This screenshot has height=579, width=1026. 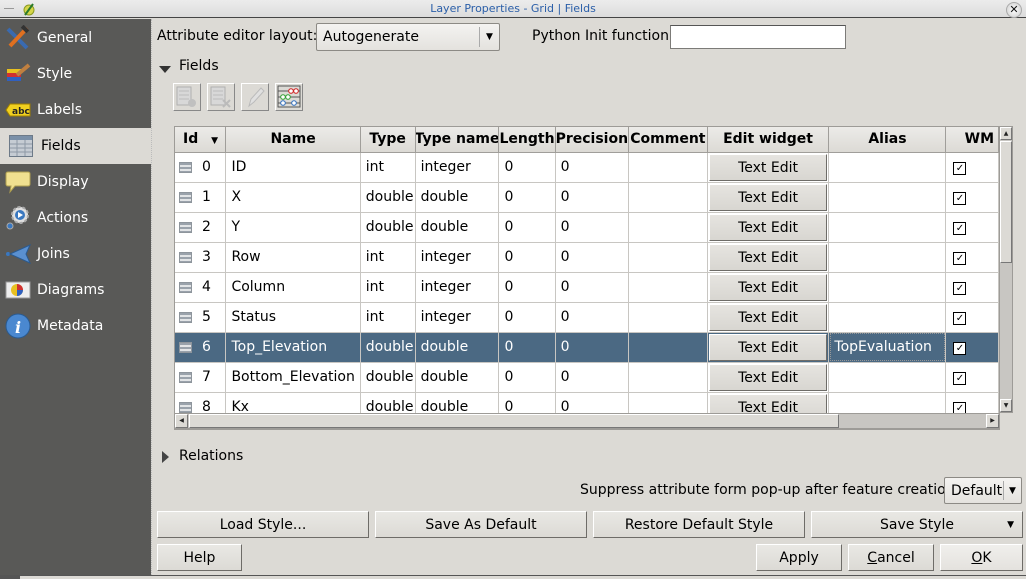 I want to click on column-header-name: Name, so click(x=293, y=140).